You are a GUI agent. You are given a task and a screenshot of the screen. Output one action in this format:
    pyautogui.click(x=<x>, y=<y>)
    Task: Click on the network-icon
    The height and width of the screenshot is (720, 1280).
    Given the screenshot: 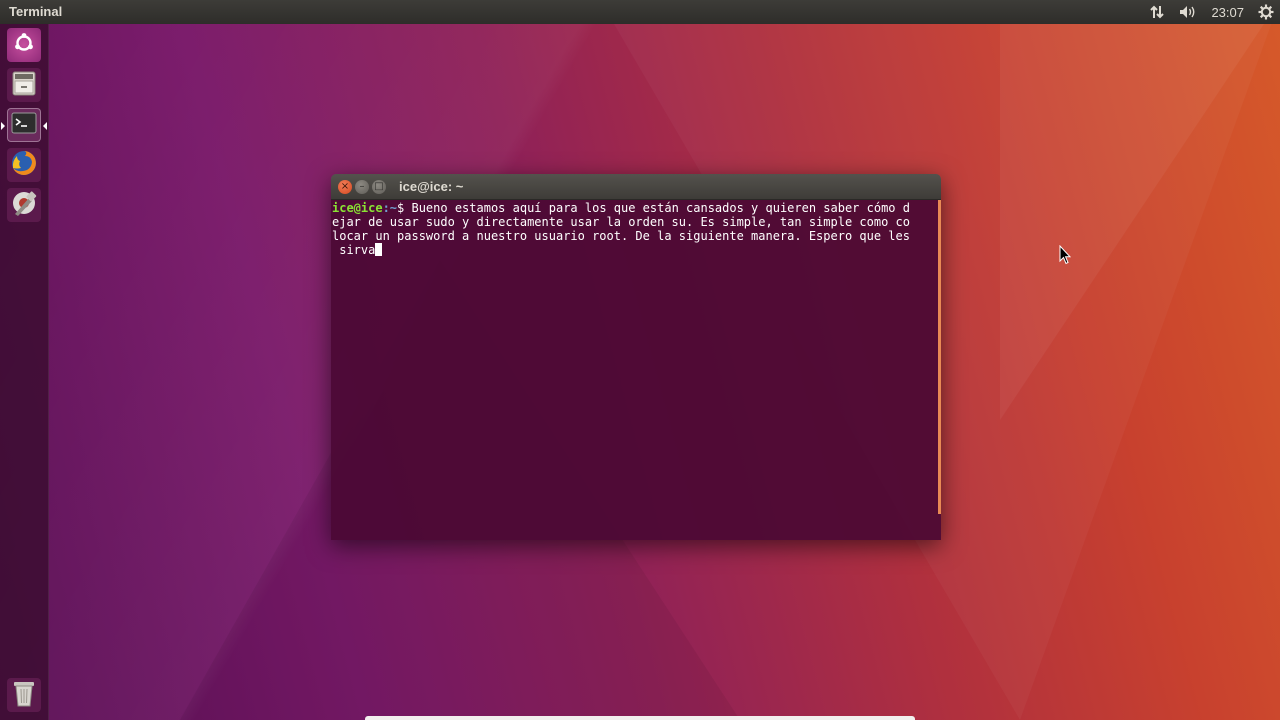 What is the action you would take?
    pyautogui.click(x=1157, y=12)
    